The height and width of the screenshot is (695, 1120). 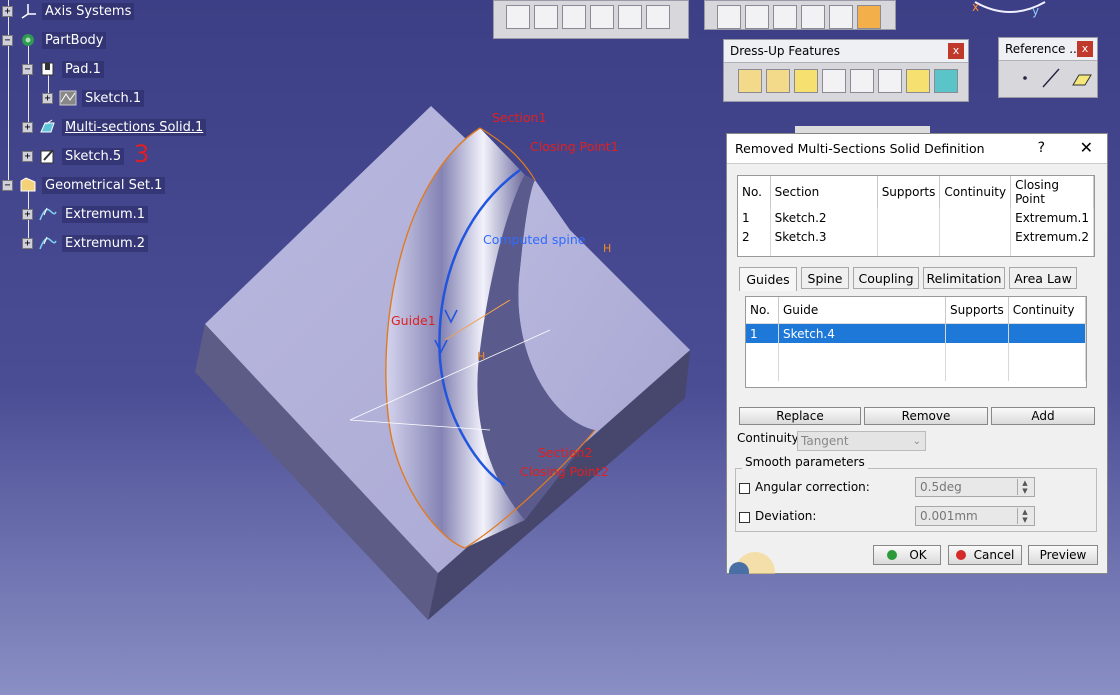 What do you see at coordinates (762, 333) in the screenshot?
I see `table-cell: 1` at bounding box center [762, 333].